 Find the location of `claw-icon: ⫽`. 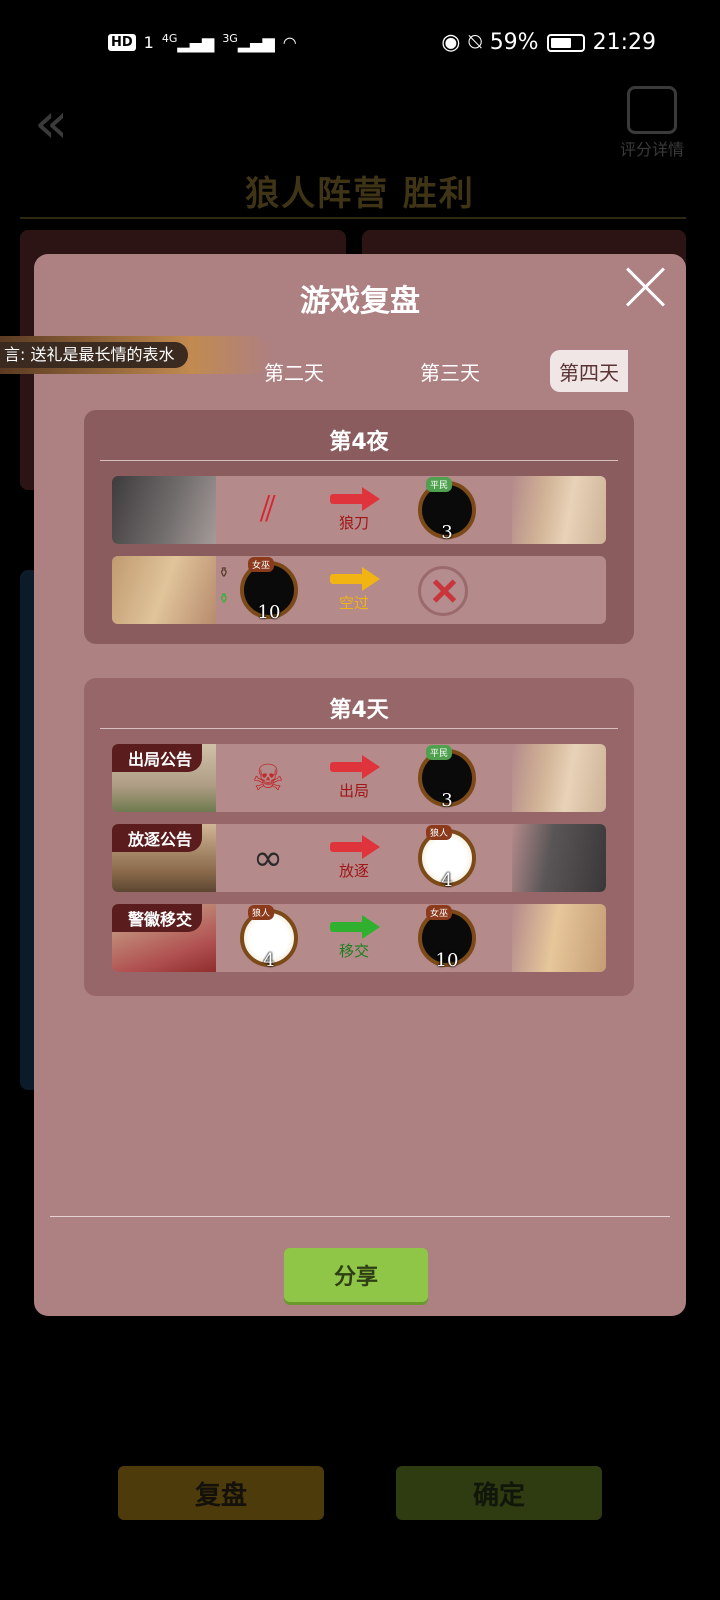

claw-icon: ⫽ is located at coordinates (268, 509).